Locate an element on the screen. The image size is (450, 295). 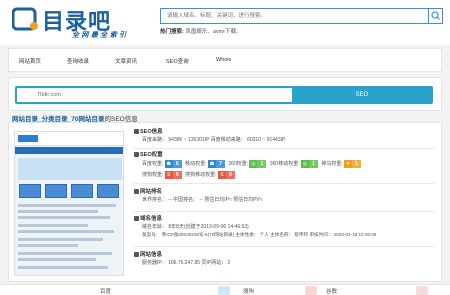
hot-label: 热门搜索: is located at coordinates (172, 32).